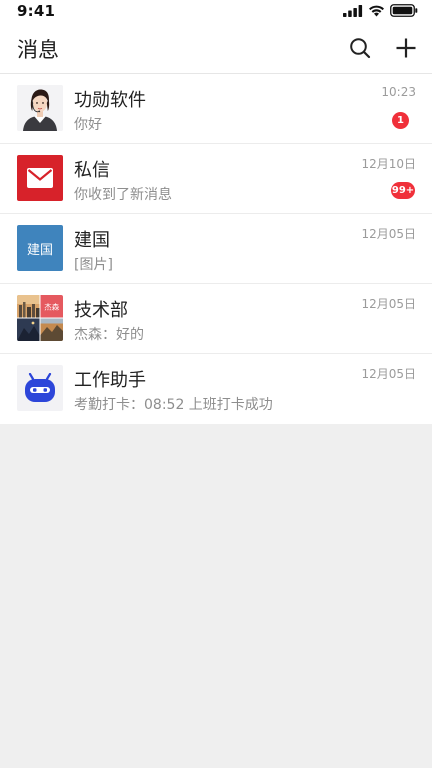 This screenshot has width=432, height=768. Describe the element at coordinates (101, 310) in the screenshot. I see `conversation-name: 技术部` at that location.